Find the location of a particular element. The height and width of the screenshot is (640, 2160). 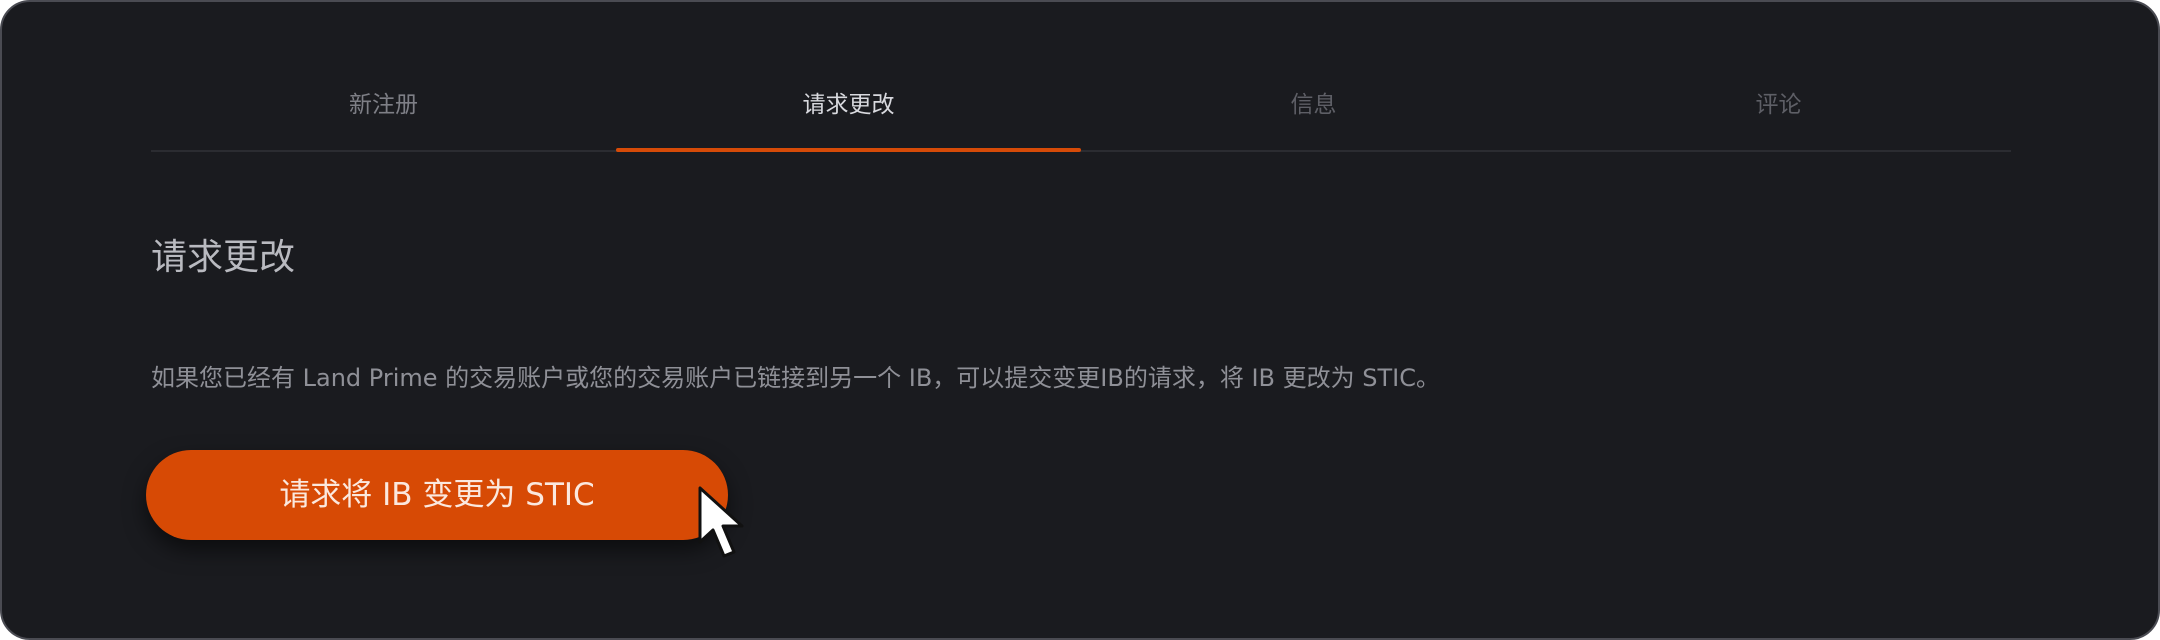

section-title: 请求更改 is located at coordinates (223, 257).